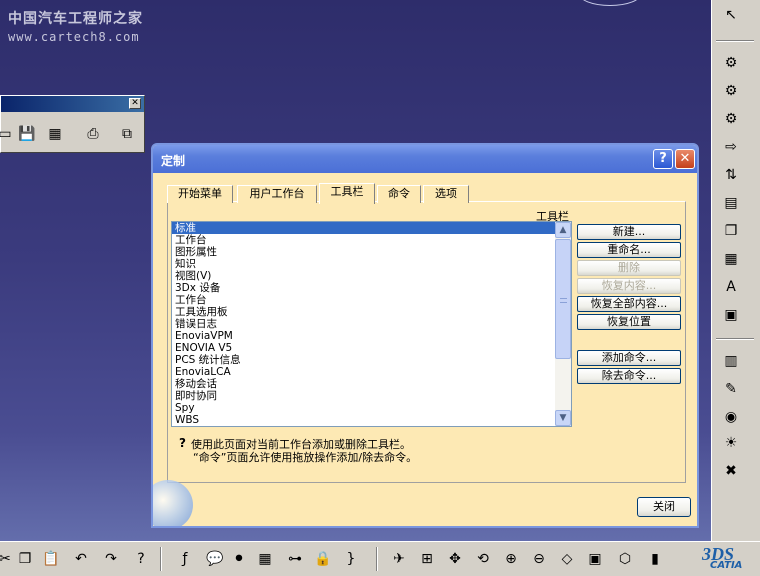 The width and height of the screenshot is (760, 576). Describe the element at coordinates (685, 159) in the screenshot. I see `dialog-close-icon: ✕` at that location.